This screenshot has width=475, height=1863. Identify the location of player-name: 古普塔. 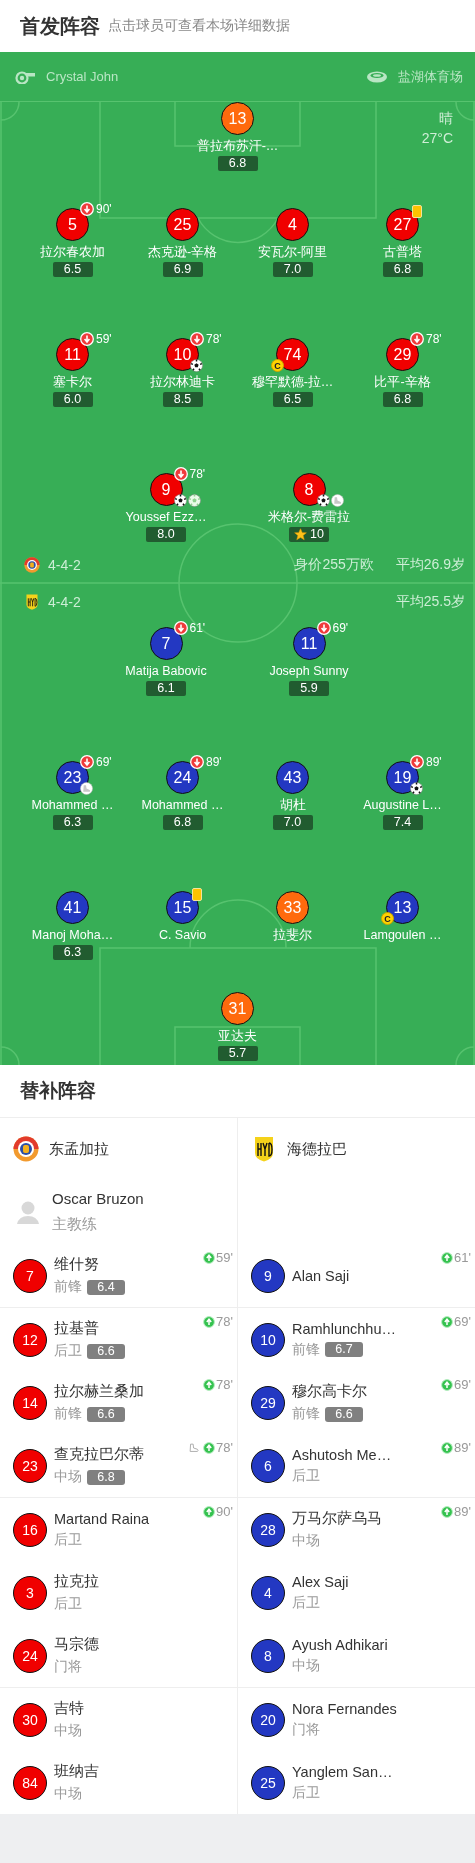
(402, 252).